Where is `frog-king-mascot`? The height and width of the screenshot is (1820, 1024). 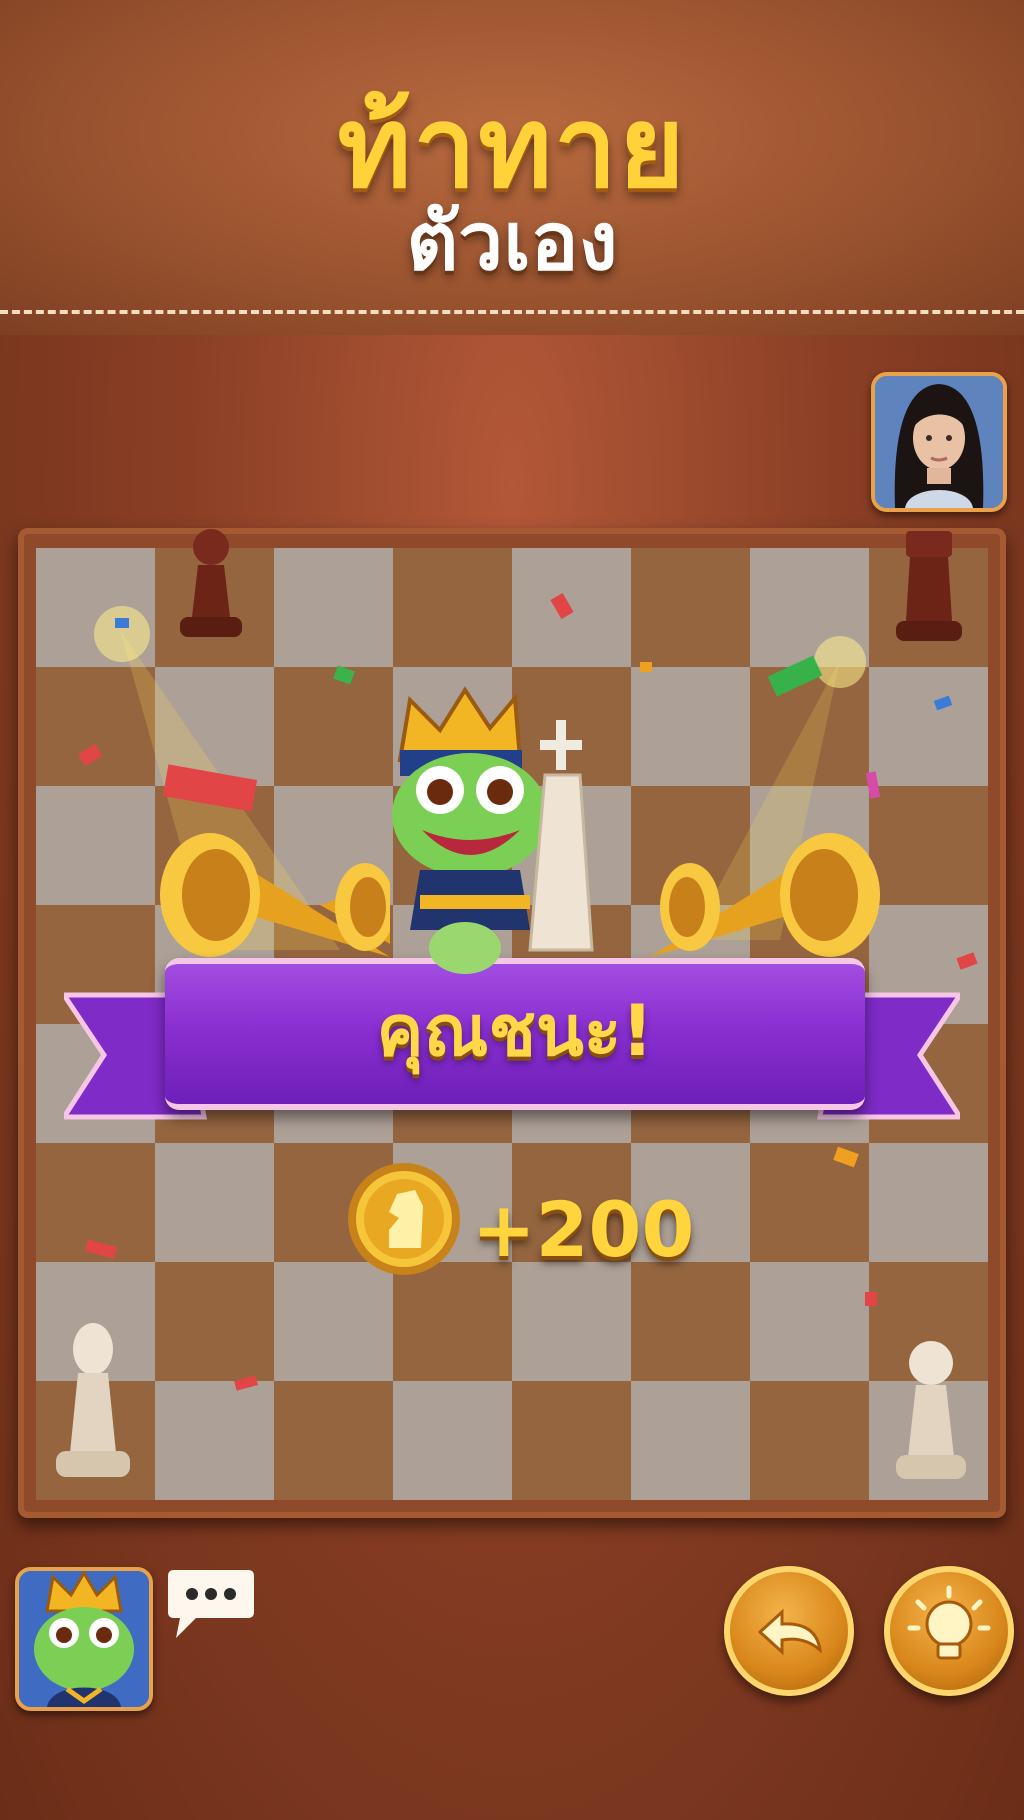
frog-king-mascot is located at coordinates (493, 830).